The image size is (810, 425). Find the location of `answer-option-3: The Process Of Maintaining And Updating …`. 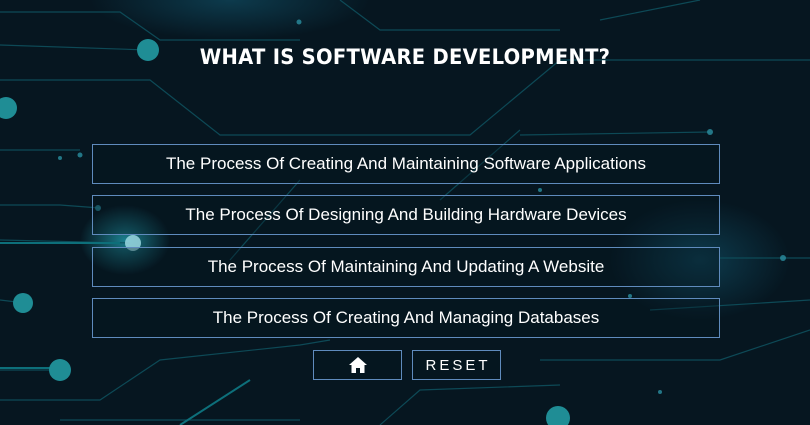

answer-option-3: The Process Of Maintaining And Updating … is located at coordinates (406, 267).